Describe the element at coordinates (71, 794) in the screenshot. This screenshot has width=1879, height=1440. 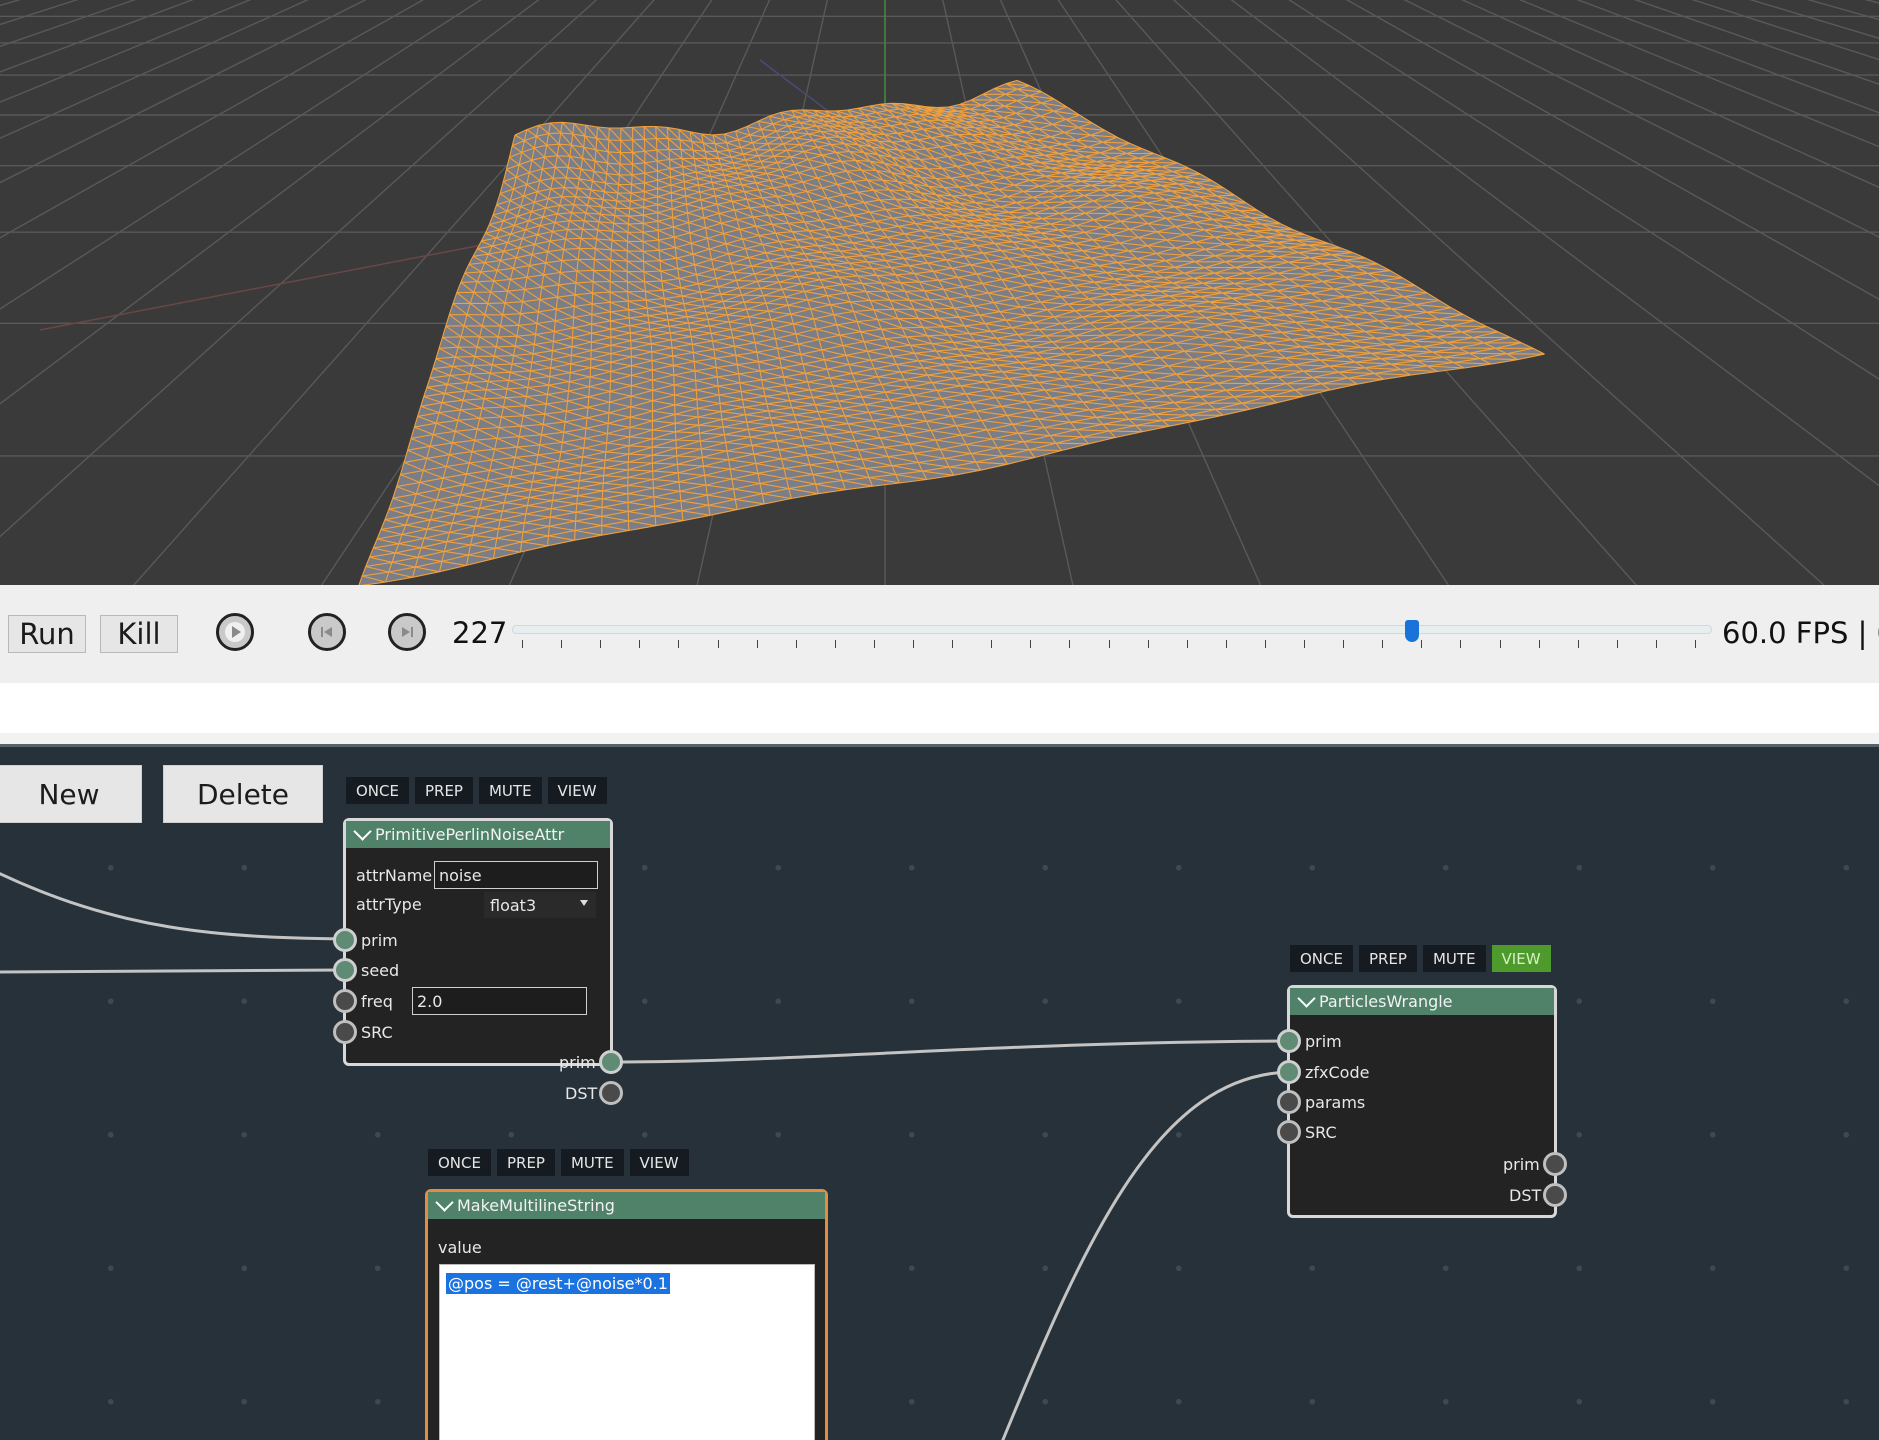
I see `new-node-button: New` at that location.